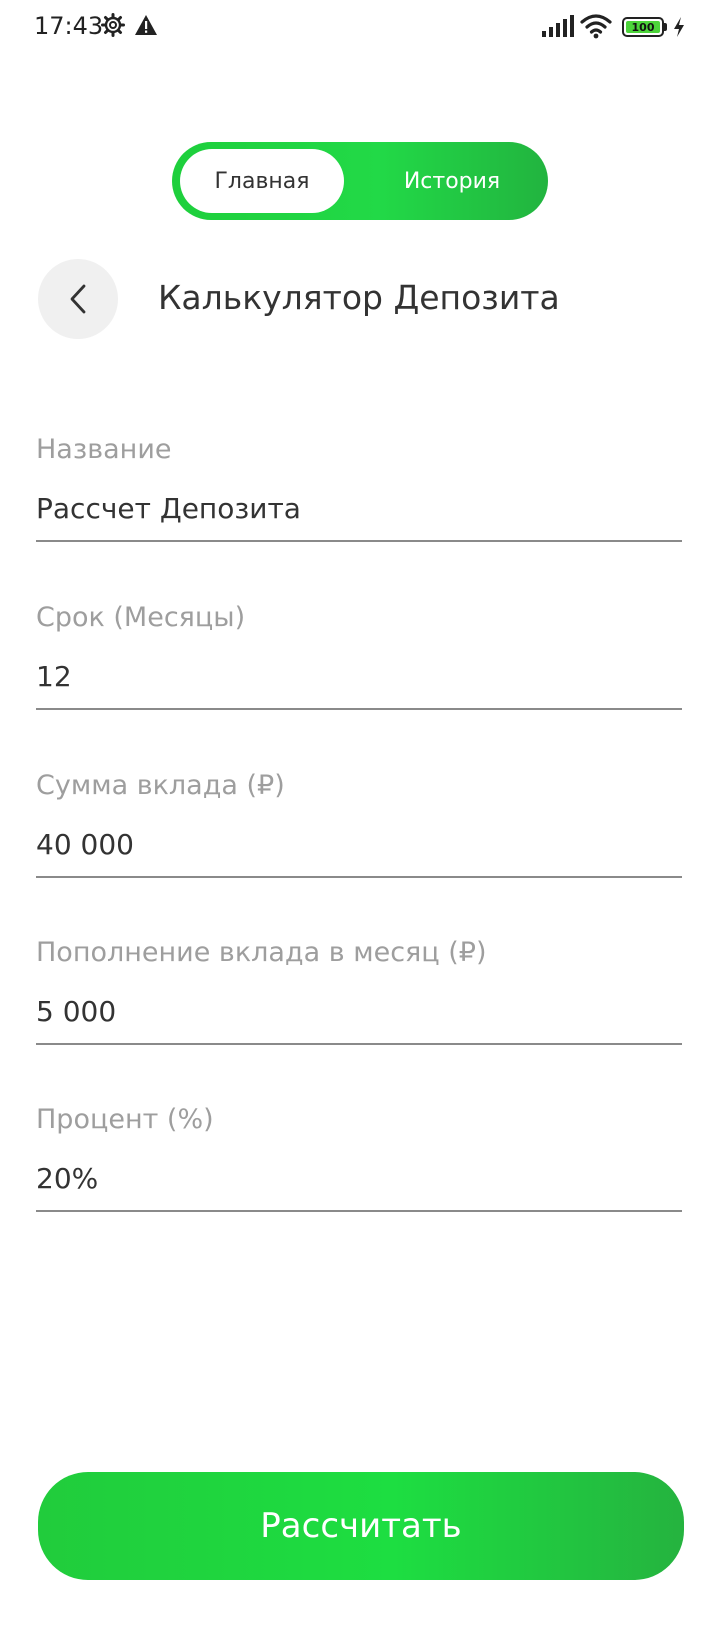 Image resolution: width=720 pixels, height=1650 pixels. Describe the element at coordinates (104, 449) in the screenshot. I see `name-field-label: Название` at that location.